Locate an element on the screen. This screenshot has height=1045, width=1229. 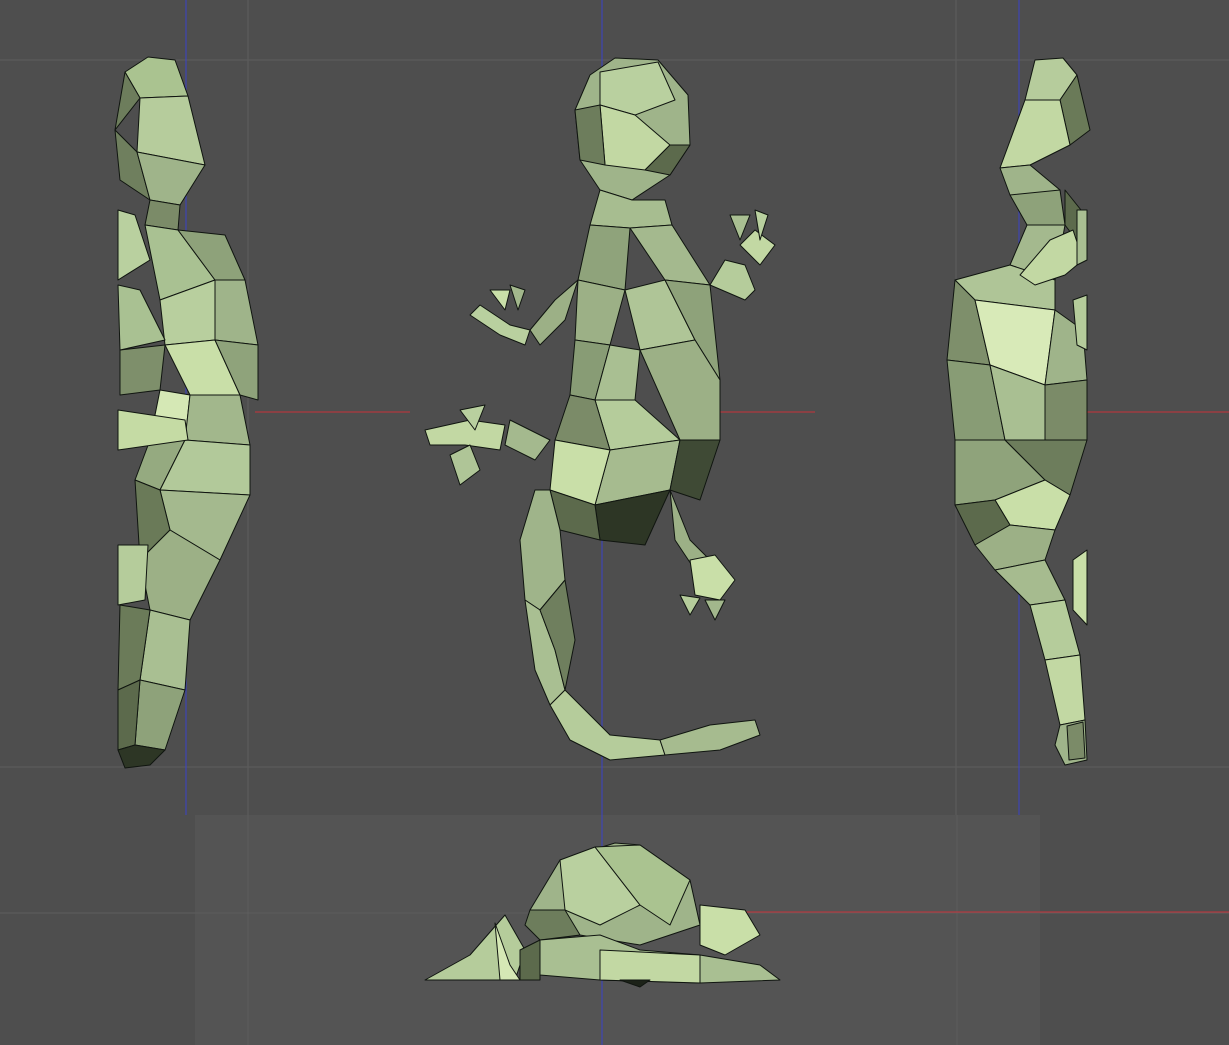
bottom-left-panel is located at coordinates (97, 930).